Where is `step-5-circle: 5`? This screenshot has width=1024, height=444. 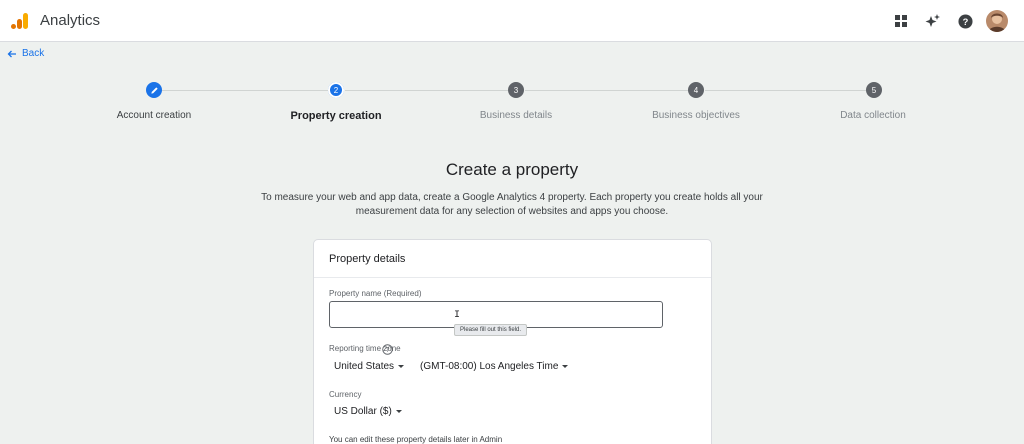
step-5-circle: 5 is located at coordinates (874, 90).